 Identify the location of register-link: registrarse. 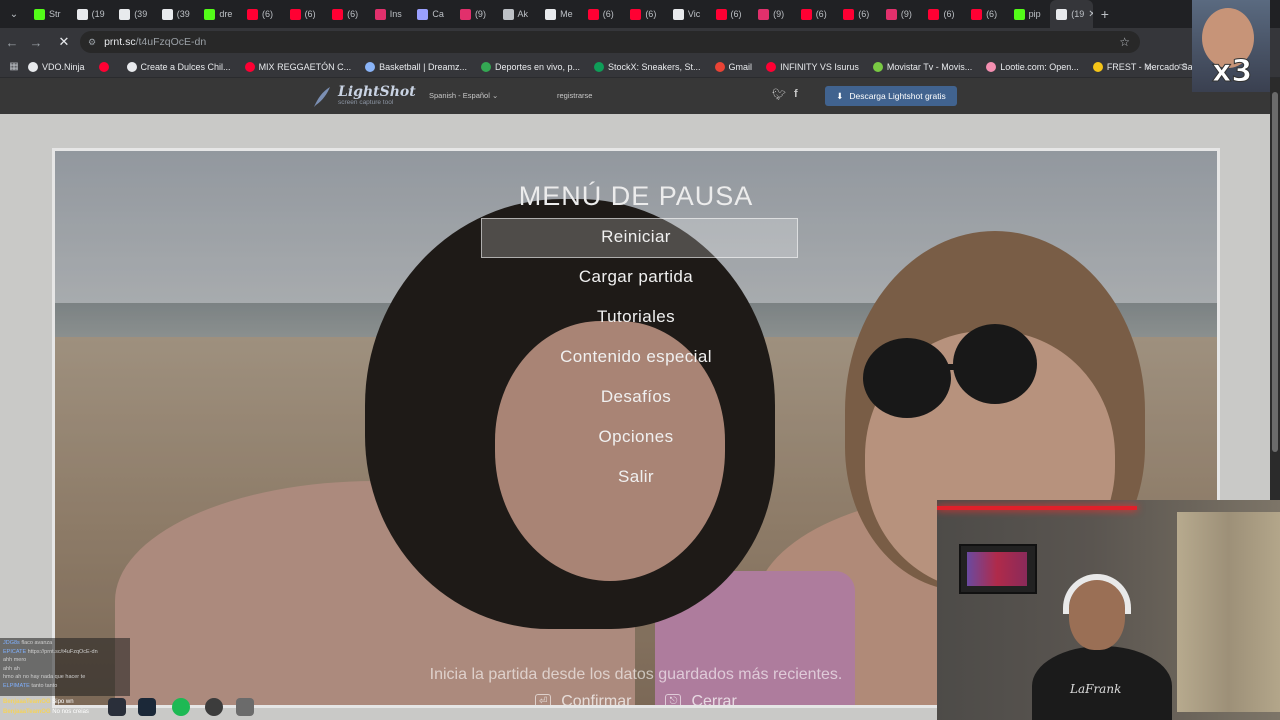
(574, 95).